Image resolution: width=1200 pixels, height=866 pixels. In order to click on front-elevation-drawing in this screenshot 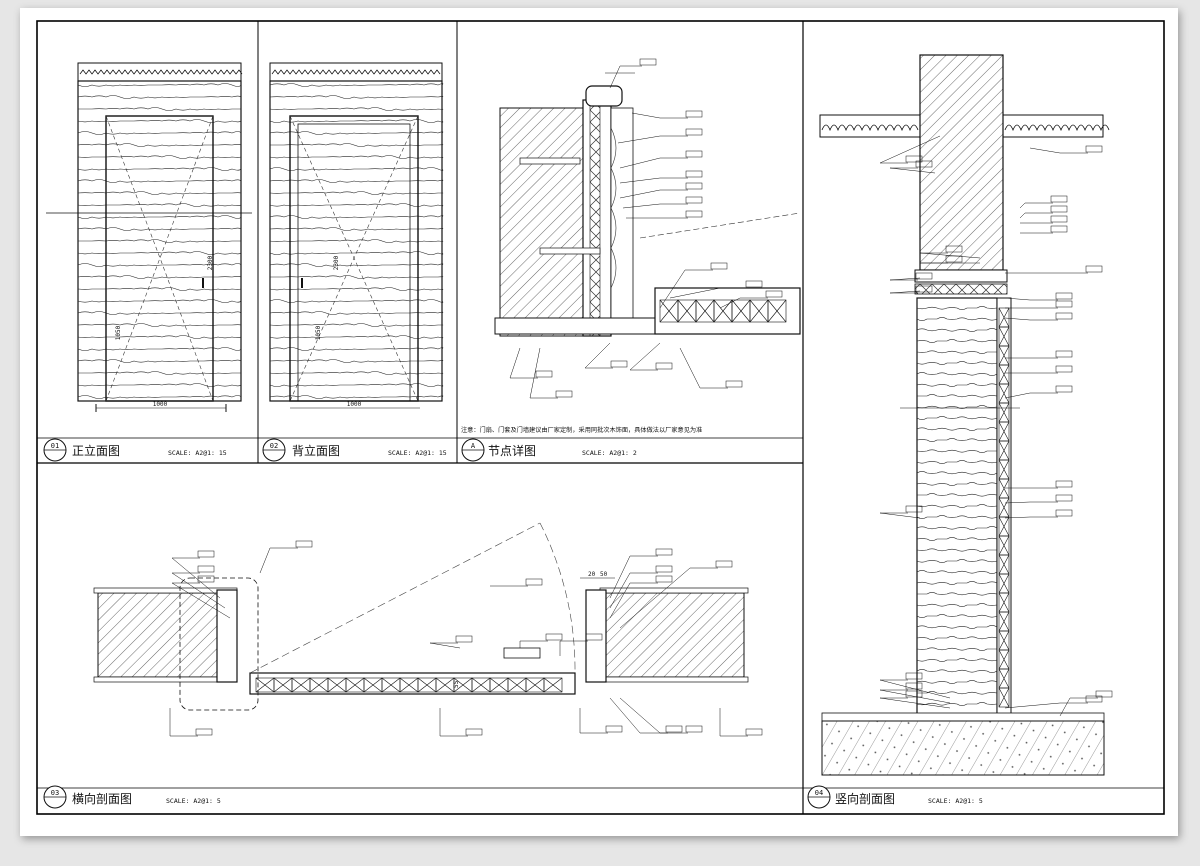, I will do `click(149, 237)`.